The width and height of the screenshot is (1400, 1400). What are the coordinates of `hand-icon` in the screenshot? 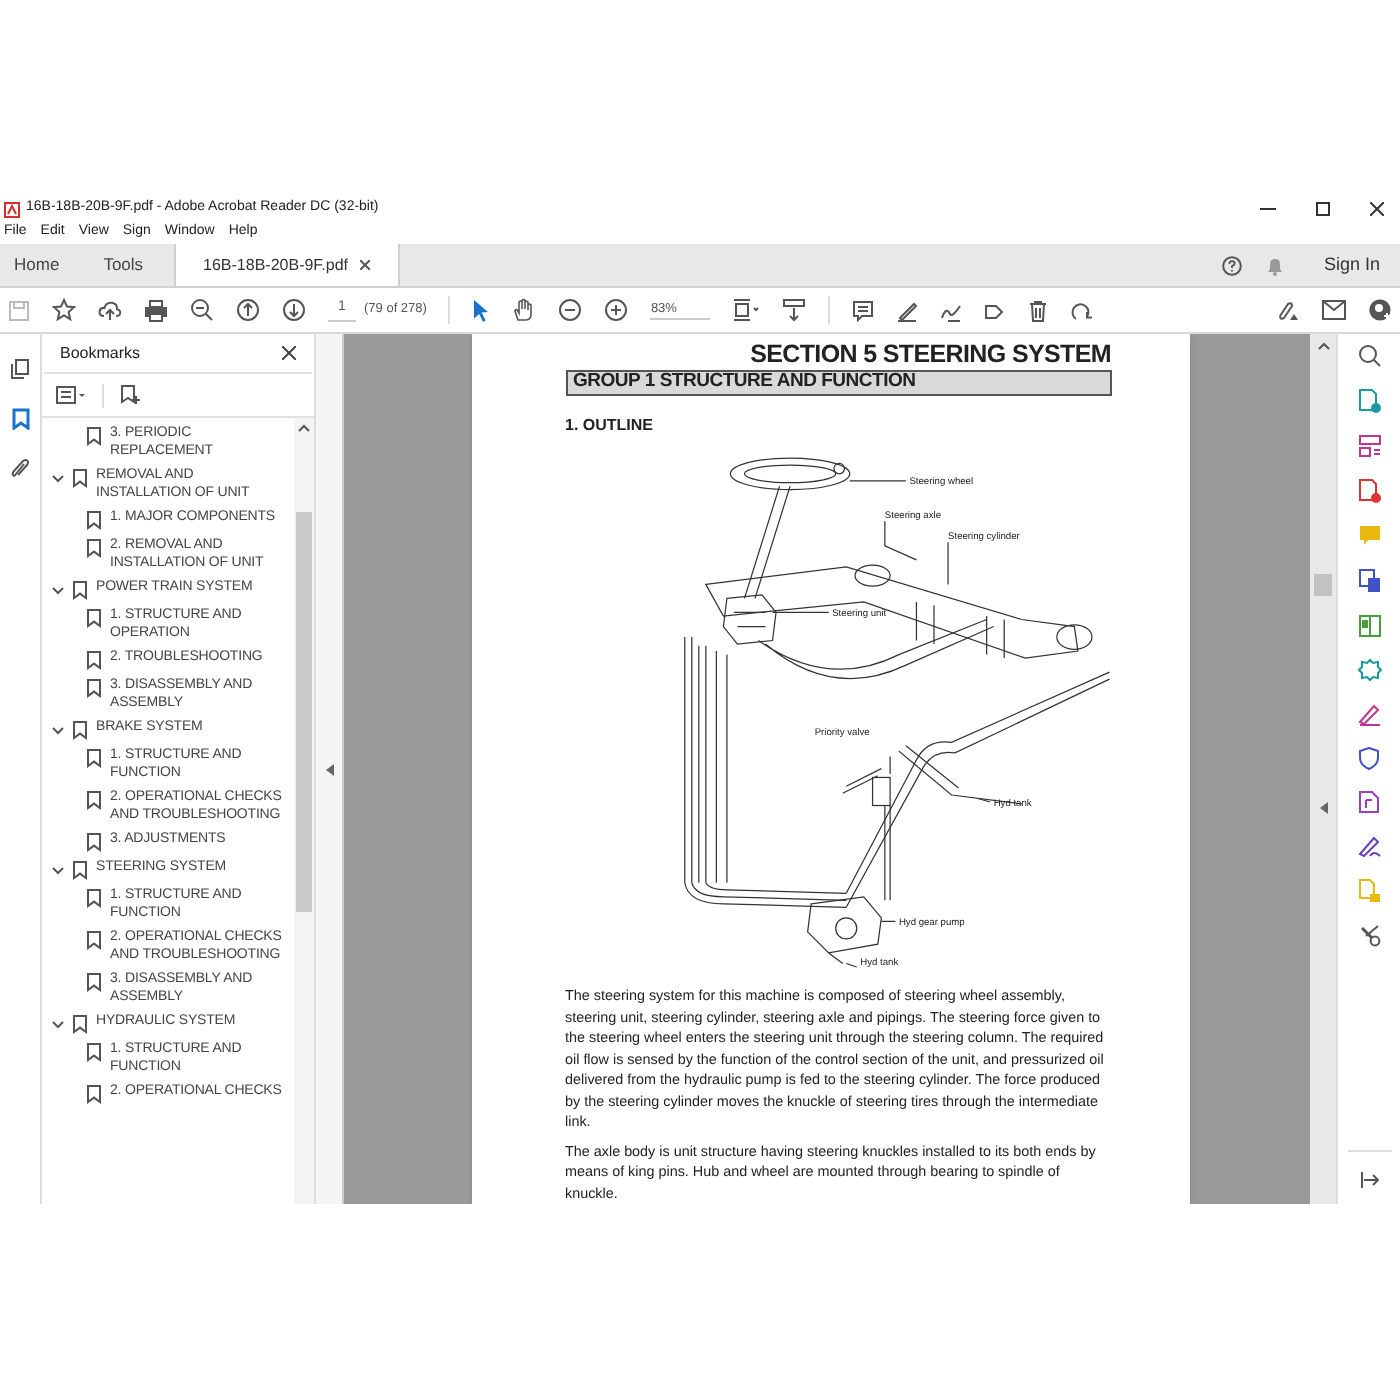 It's located at (524, 310).